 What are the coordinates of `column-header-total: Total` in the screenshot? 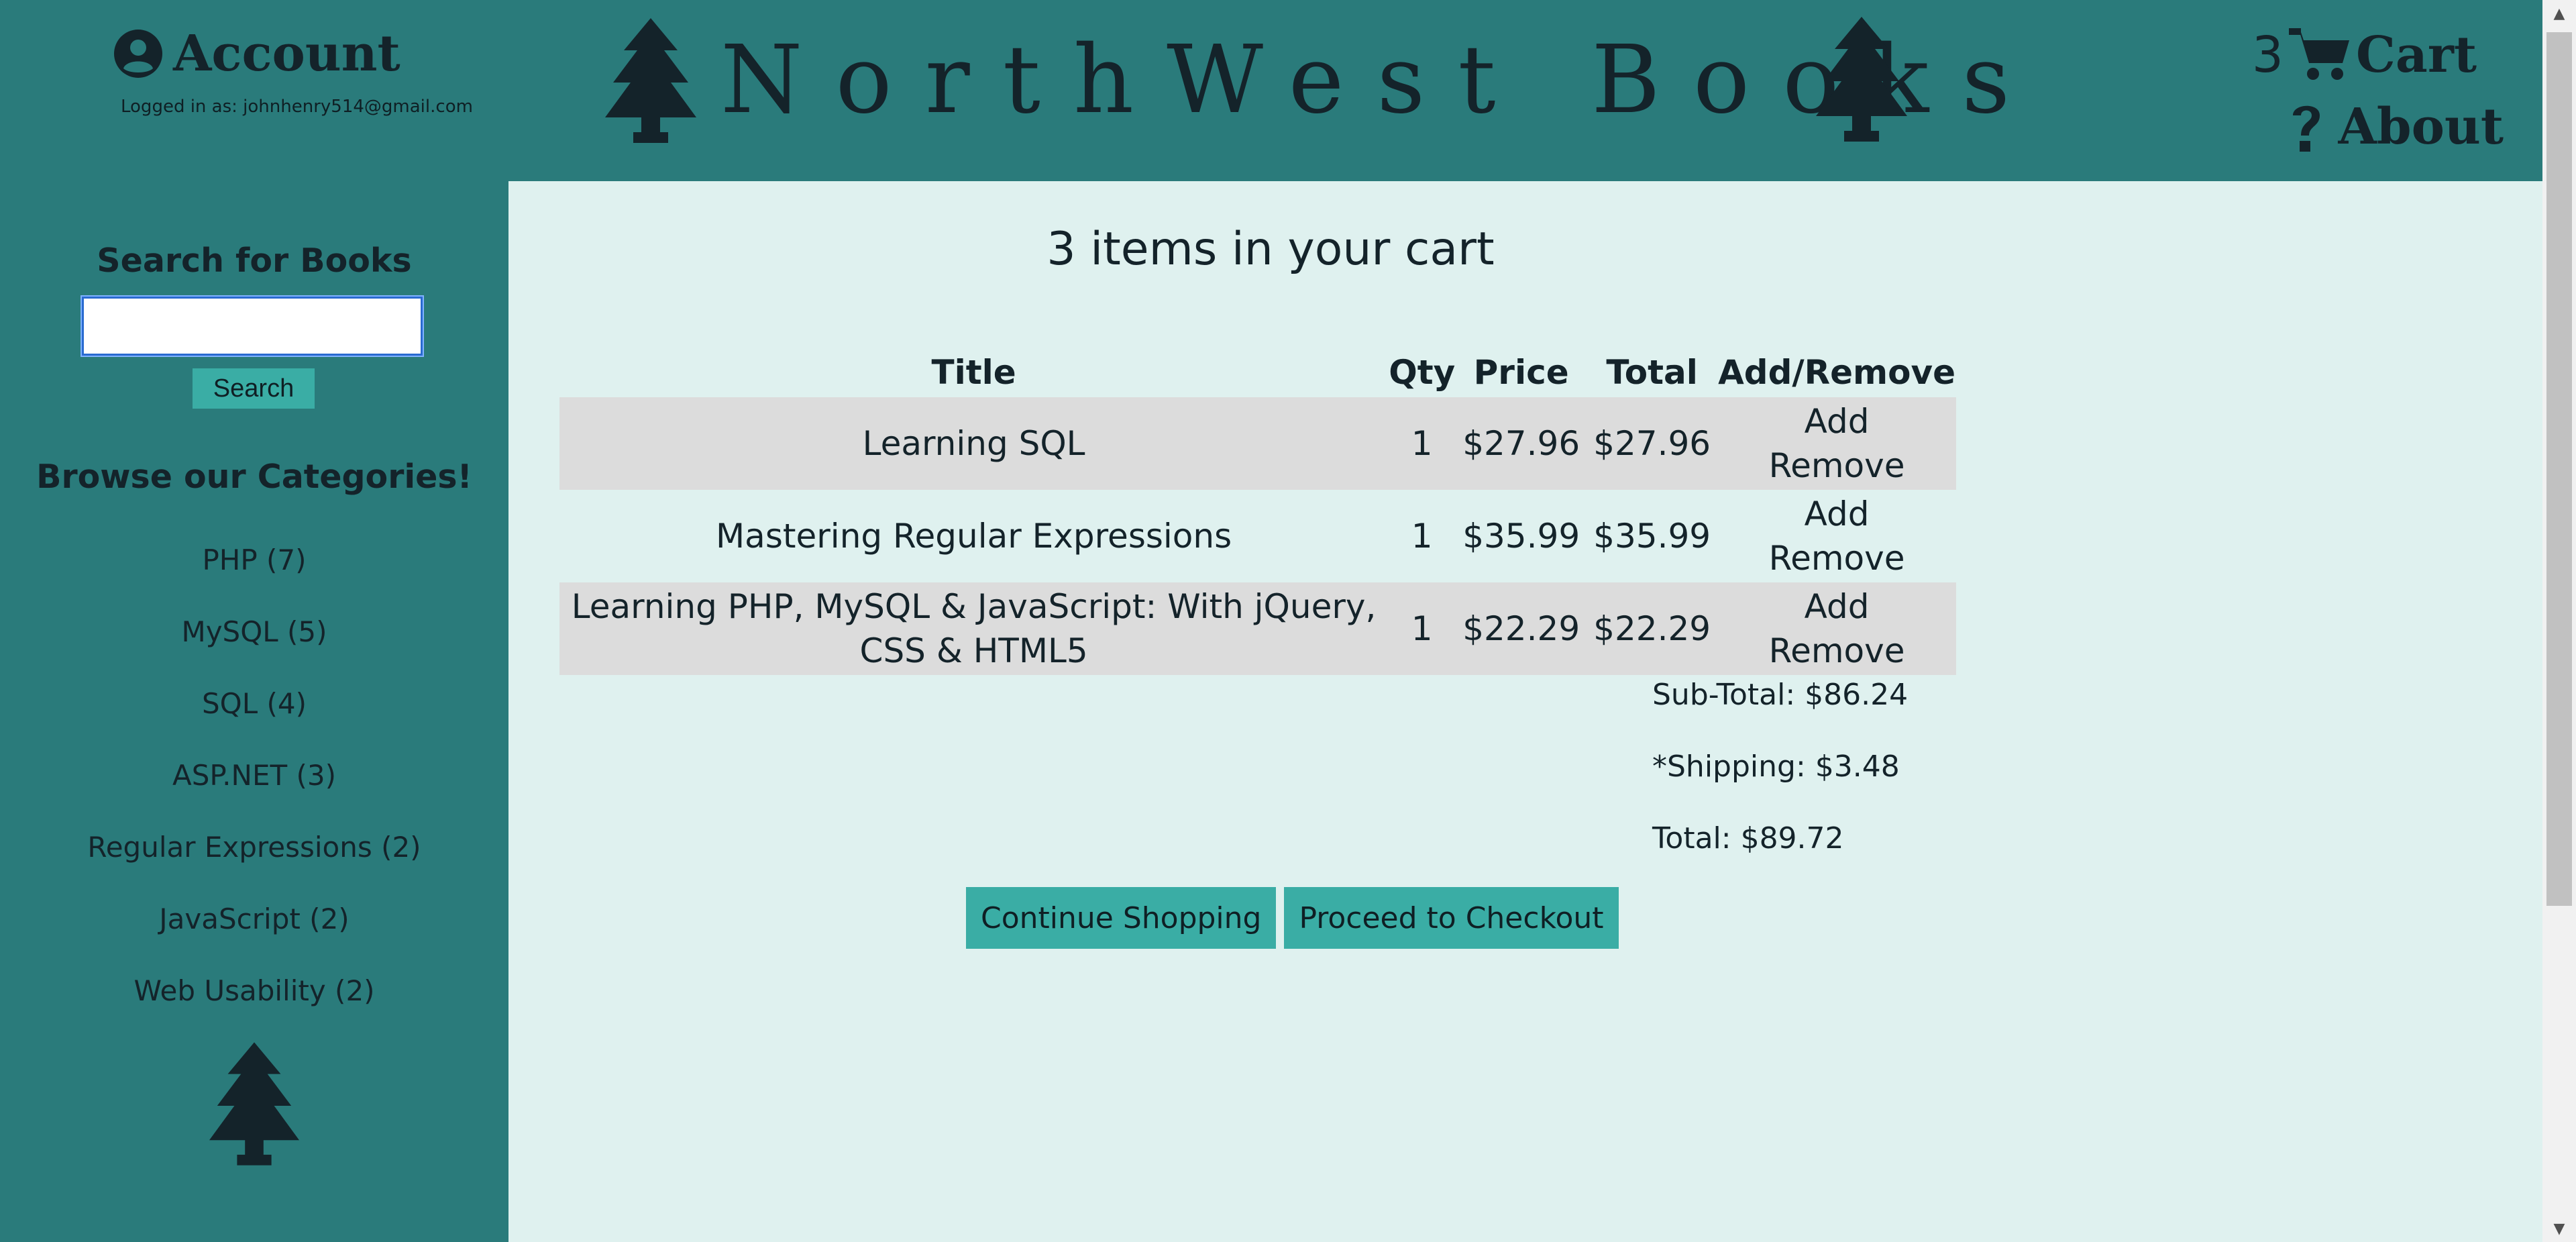 It's located at (1652, 372).